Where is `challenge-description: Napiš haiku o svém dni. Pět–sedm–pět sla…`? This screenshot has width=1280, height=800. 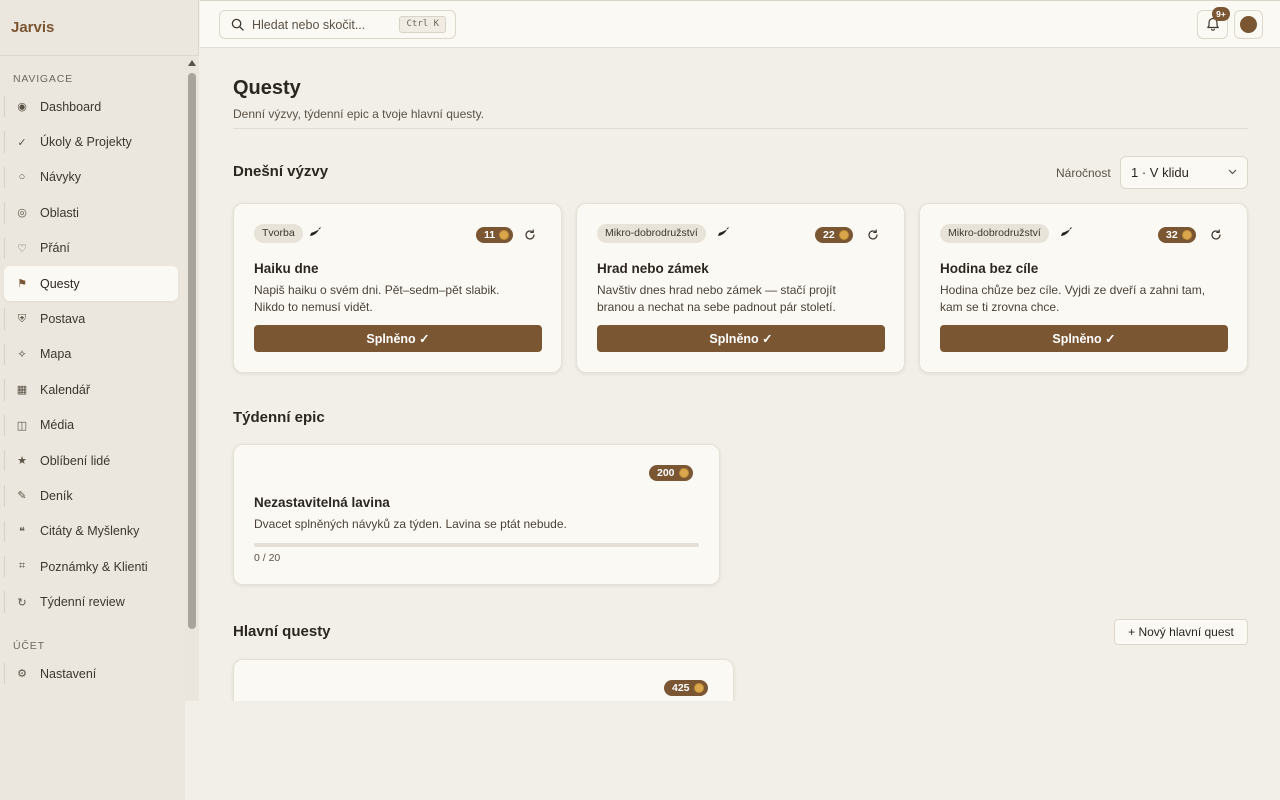 challenge-description: Napiš haiku o svém dni. Pět–sedm–pět sla… is located at coordinates (377, 298).